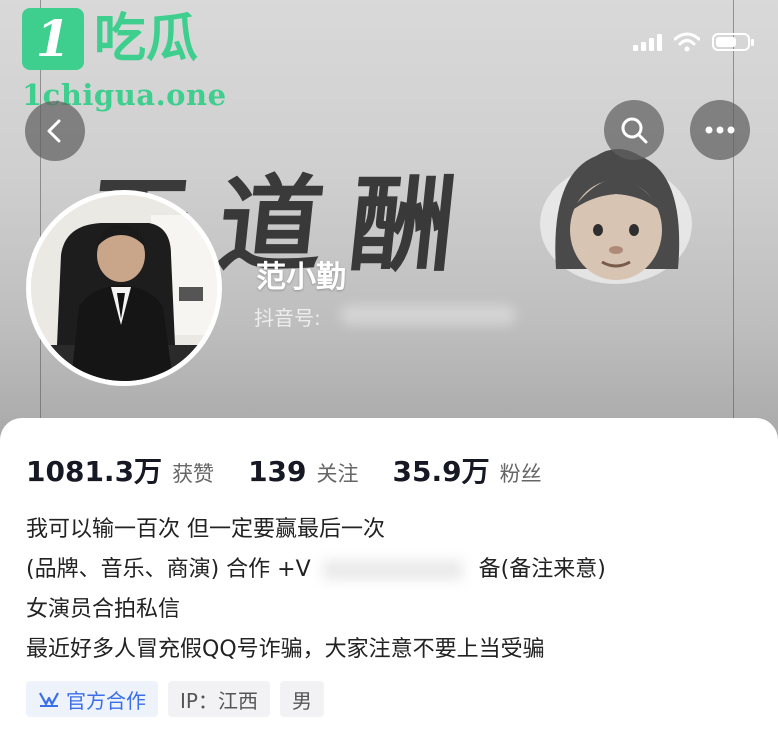 This screenshot has width=778, height=741. I want to click on avatar, so click(124, 288).